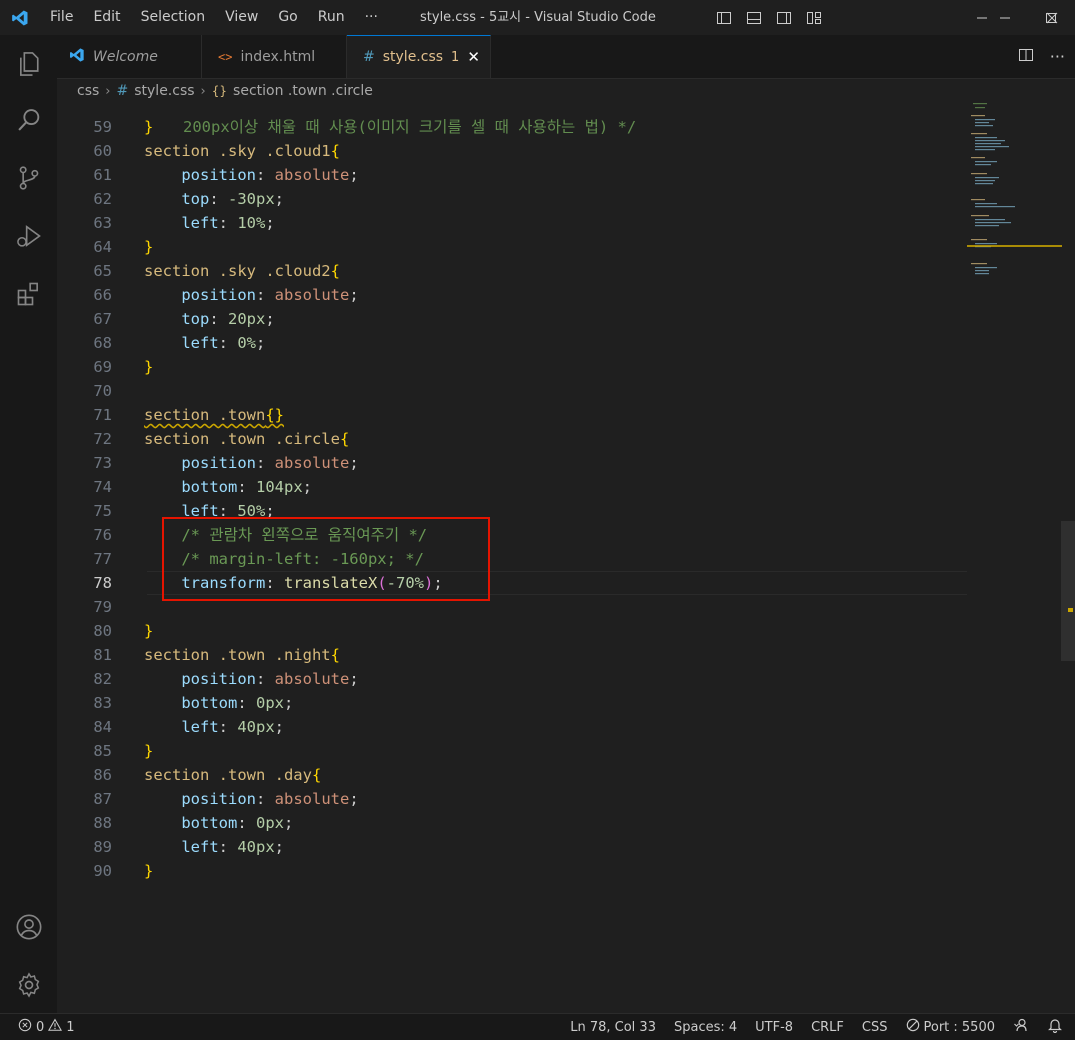  Describe the element at coordinates (88, 91) in the screenshot. I see `breadcrumb-folder: css` at that location.